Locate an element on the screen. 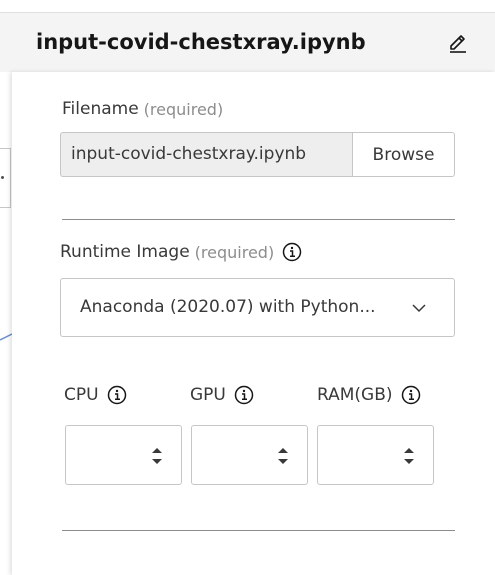 The image size is (495, 575). ram-stepper is located at coordinates (375, 455).